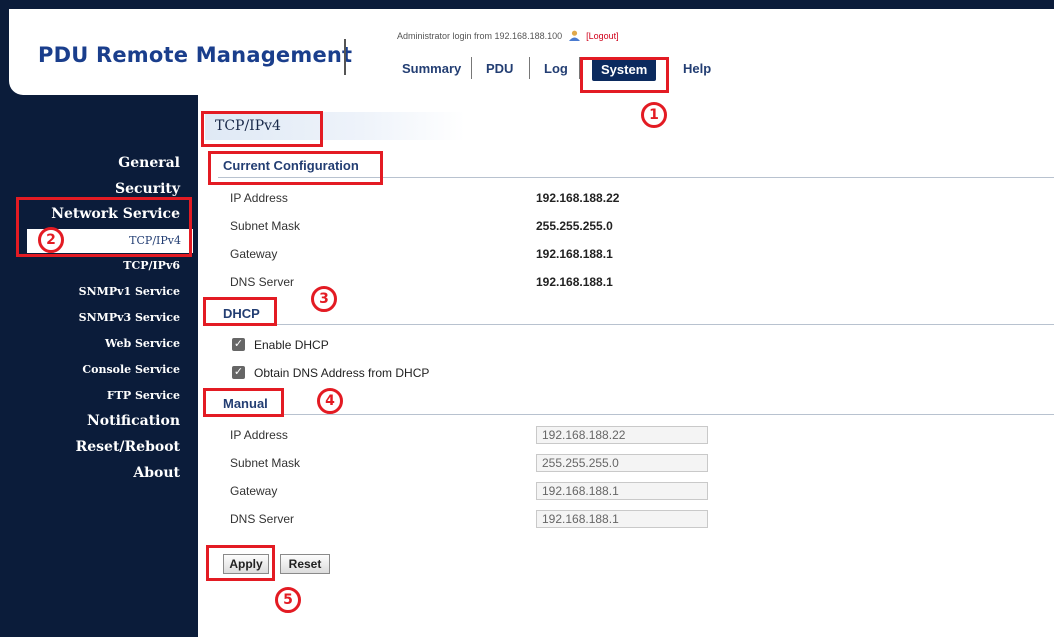 The image size is (1054, 637). I want to click on nav-help: Help, so click(697, 68).